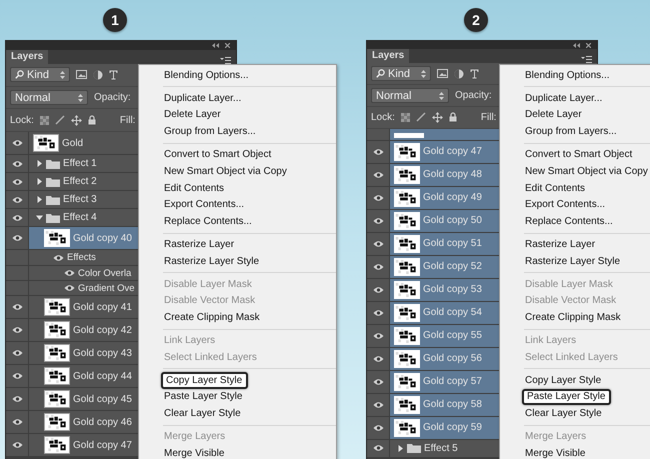  I want to click on layer-name: Gold copy 58, so click(452, 404).